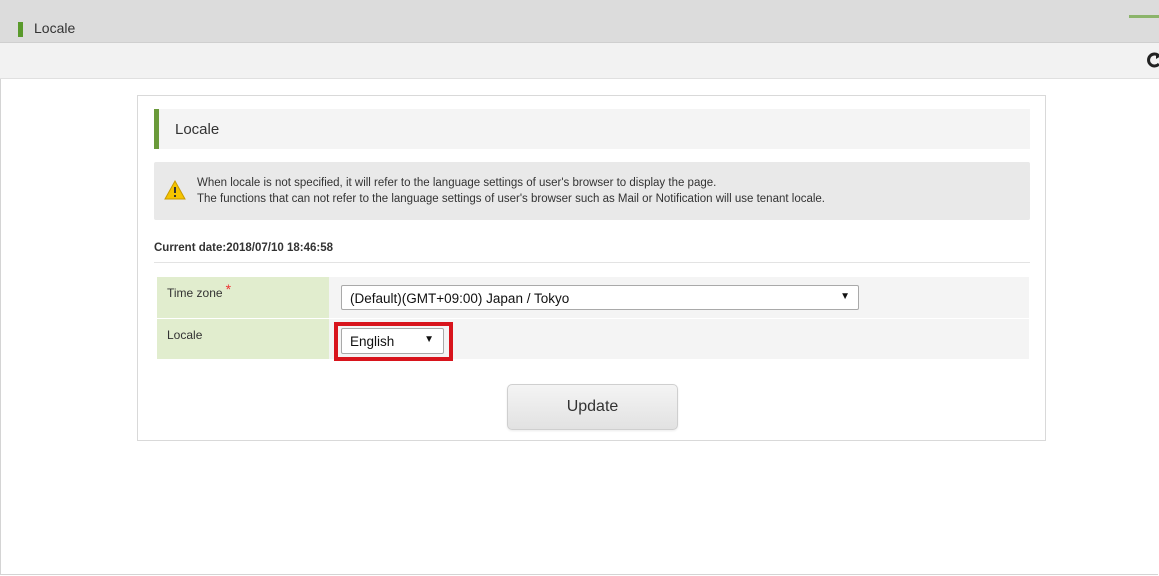 The height and width of the screenshot is (576, 1159). I want to click on time-zone-value-cell: (Default)(GMT+09:00) Japan / Tokyo ▼, so click(679, 298).